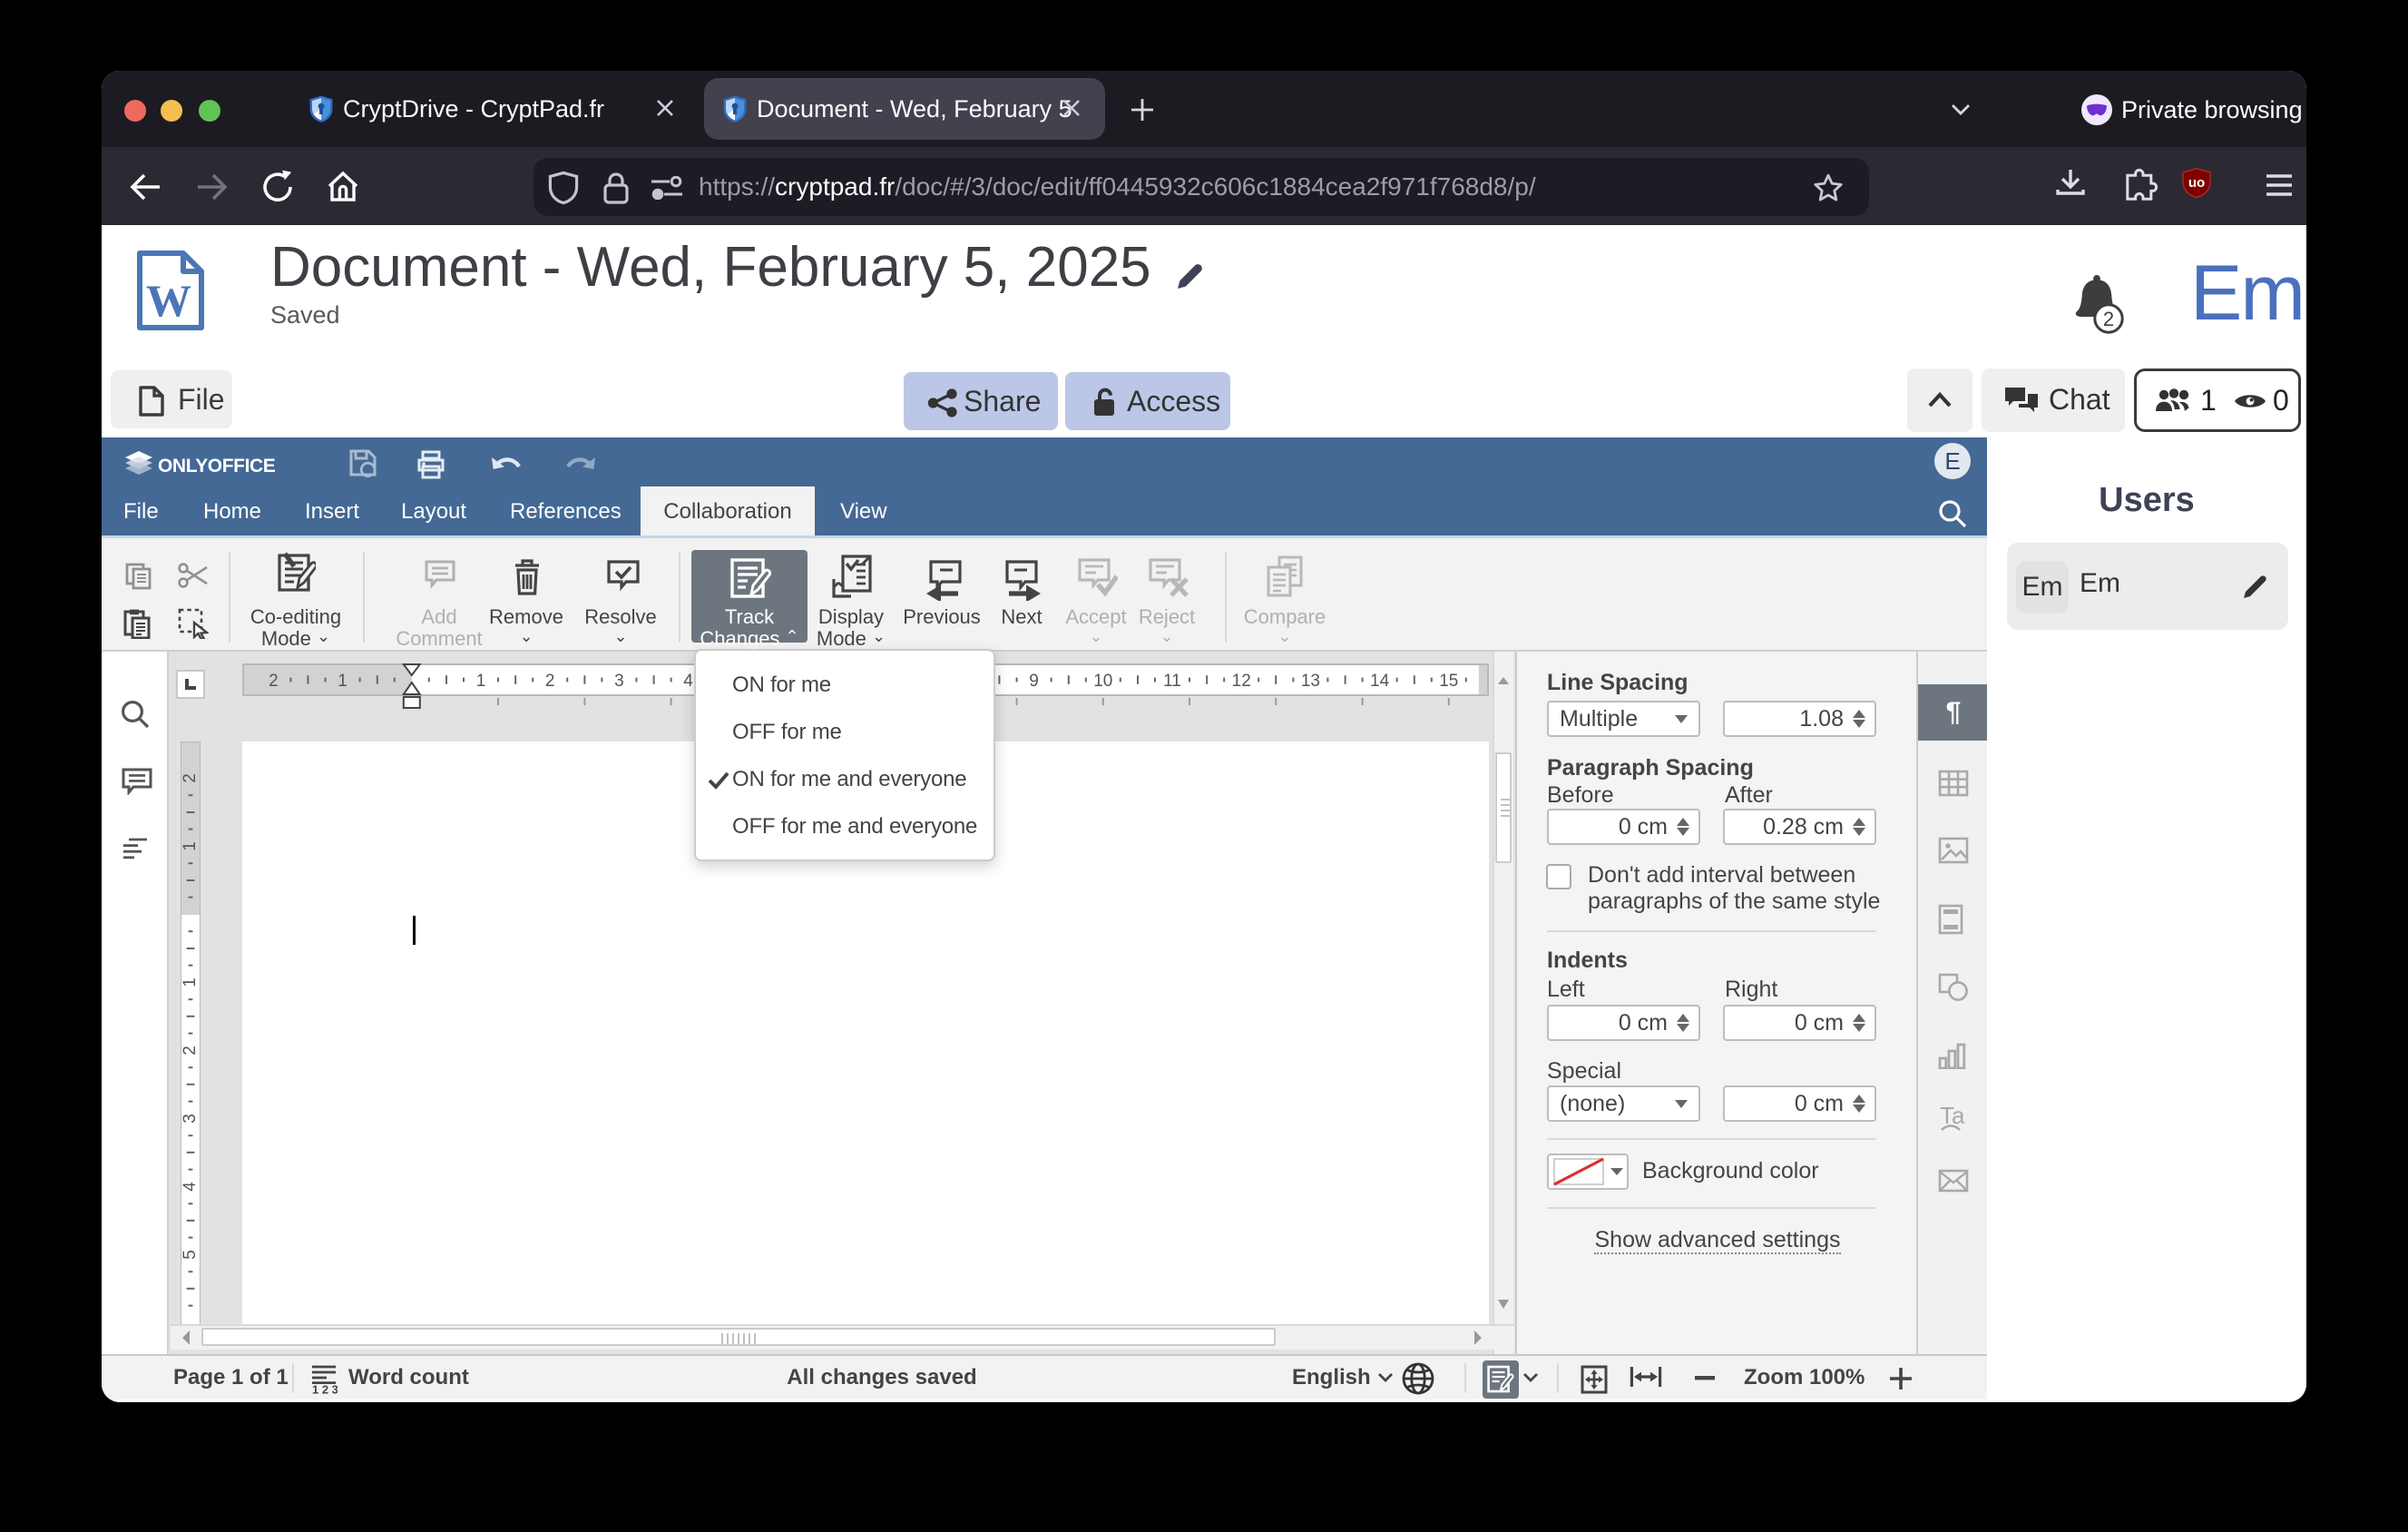 This screenshot has height=1532, width=2408. What do you see at coordinates (1172, 681) in the screenshot?
I see `svg-text: 11` at bounding box center [1172, 681].